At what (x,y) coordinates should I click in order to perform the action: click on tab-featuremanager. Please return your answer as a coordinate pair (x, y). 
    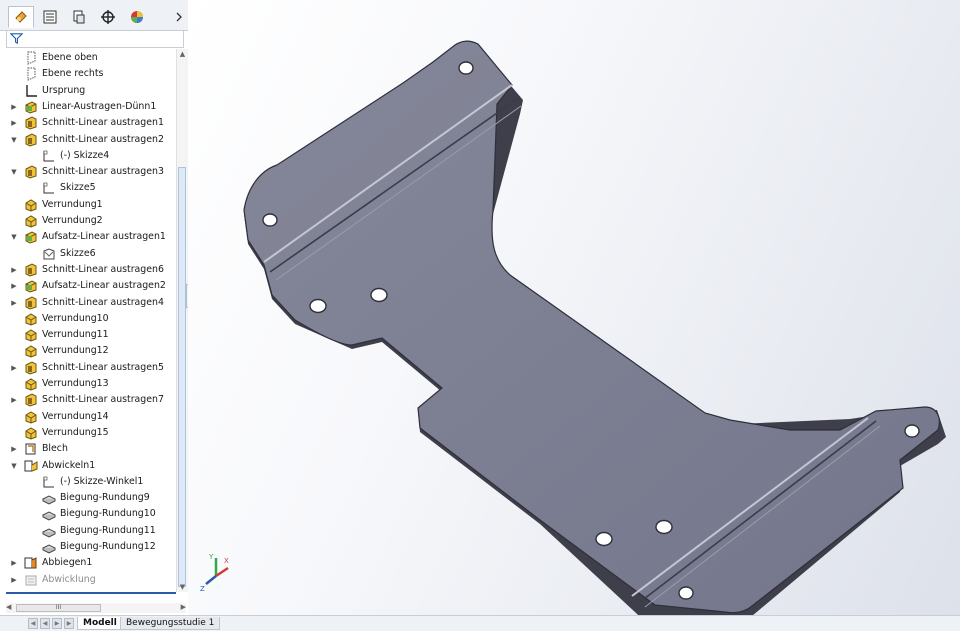
    Looking at the image, I should click on (21, 17).